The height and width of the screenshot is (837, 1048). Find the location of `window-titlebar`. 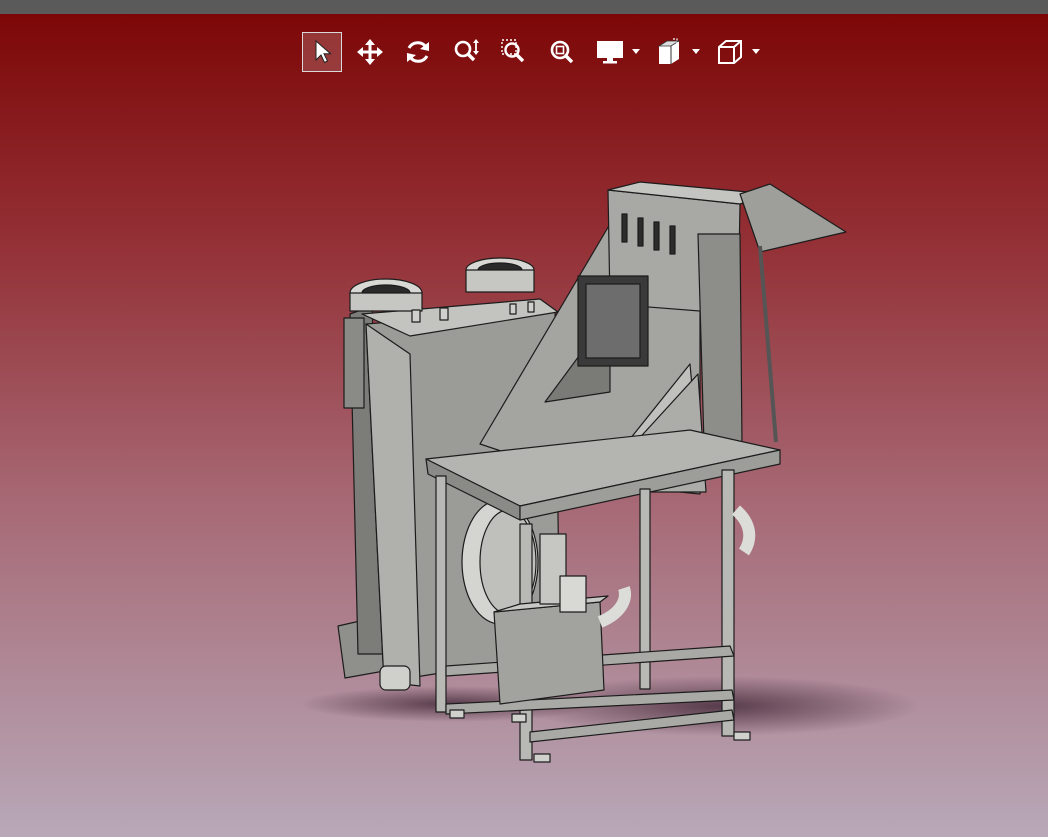

window-titlebar is located at coordinates (524, 7).